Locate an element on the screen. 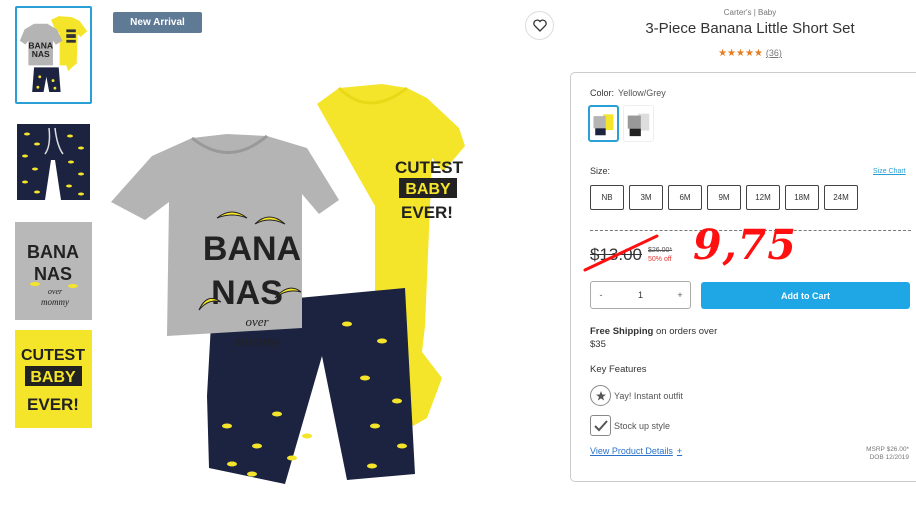 Image resolution: width=916 pixels, height=515 pixels. thumb-print-cutest: CUTEST is located at coordinates (53, 355).